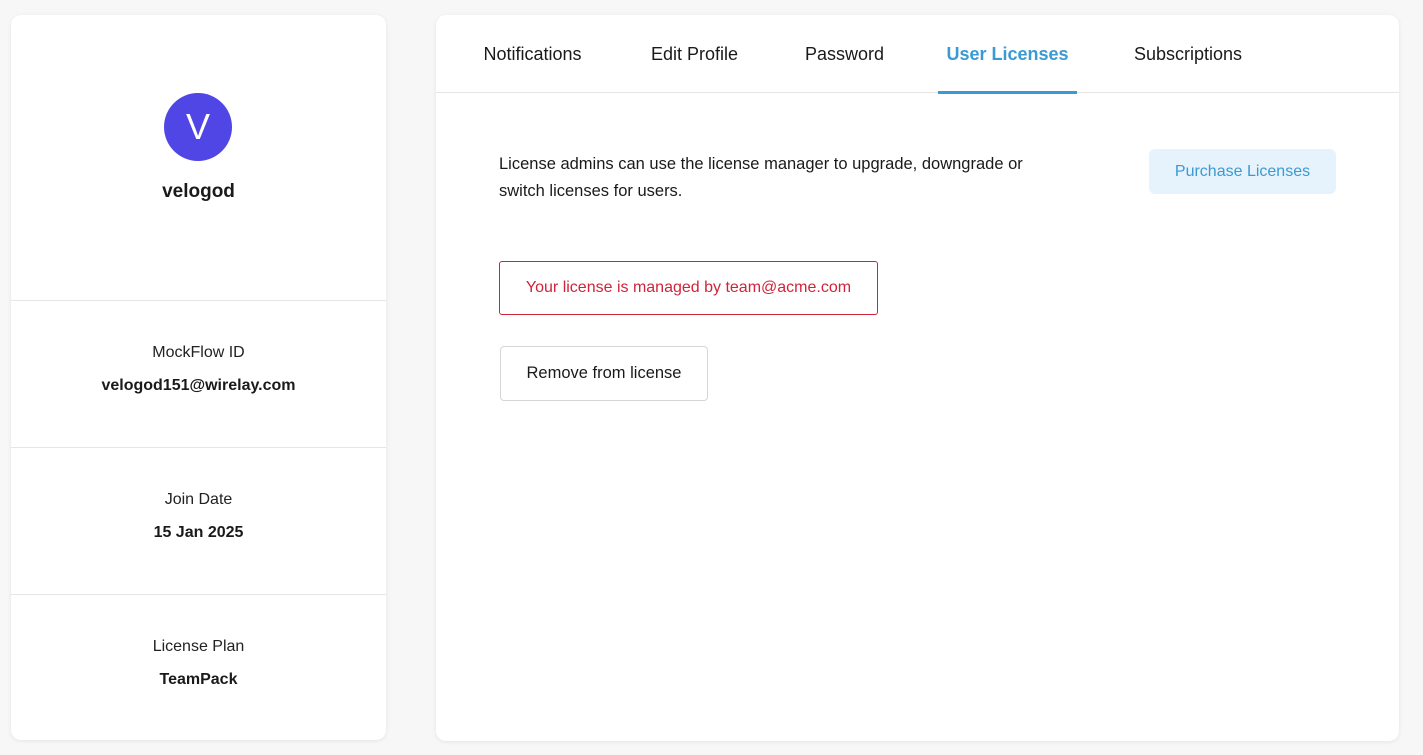 The width and height of the screenshot is (1423, 755). I want to click on remove-from-license-button: Remove from license, so click(604, 373).